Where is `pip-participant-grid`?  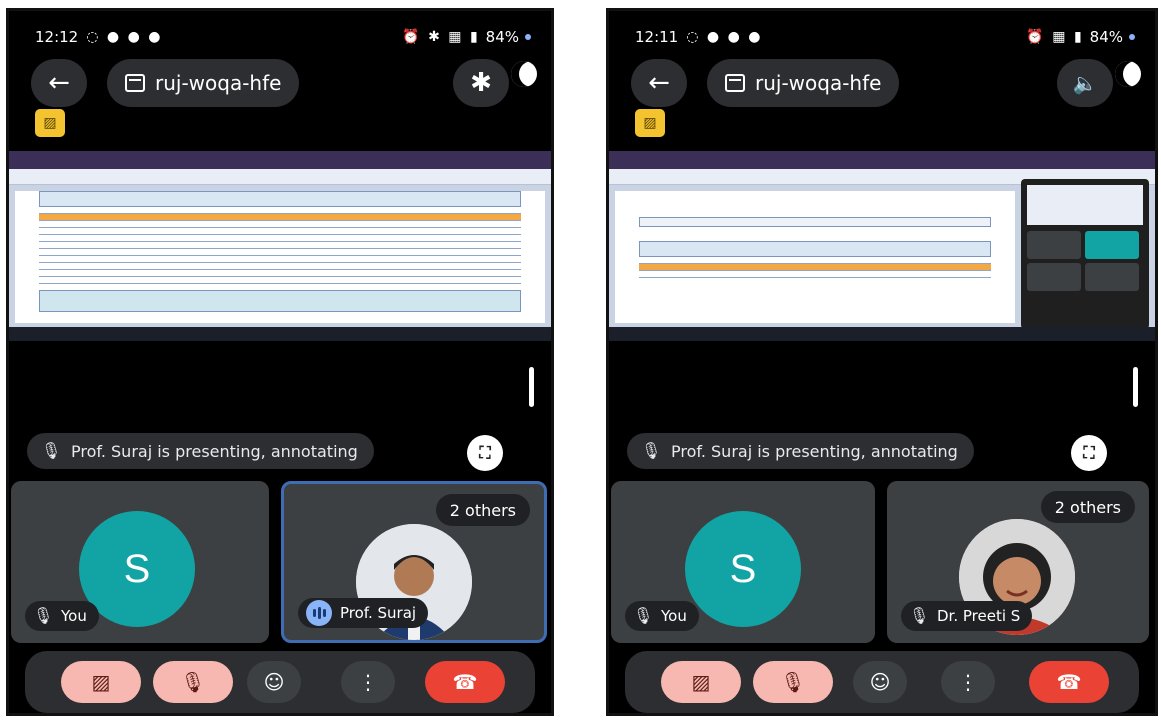
pip-participant-grid is located at coordinates (1085, 261).